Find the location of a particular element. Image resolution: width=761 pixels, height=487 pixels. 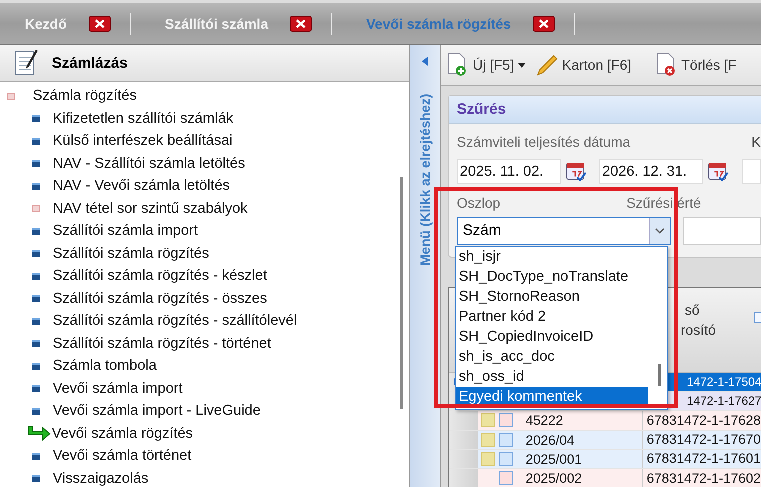

filter-value-field is located at coordinates (722, 231).